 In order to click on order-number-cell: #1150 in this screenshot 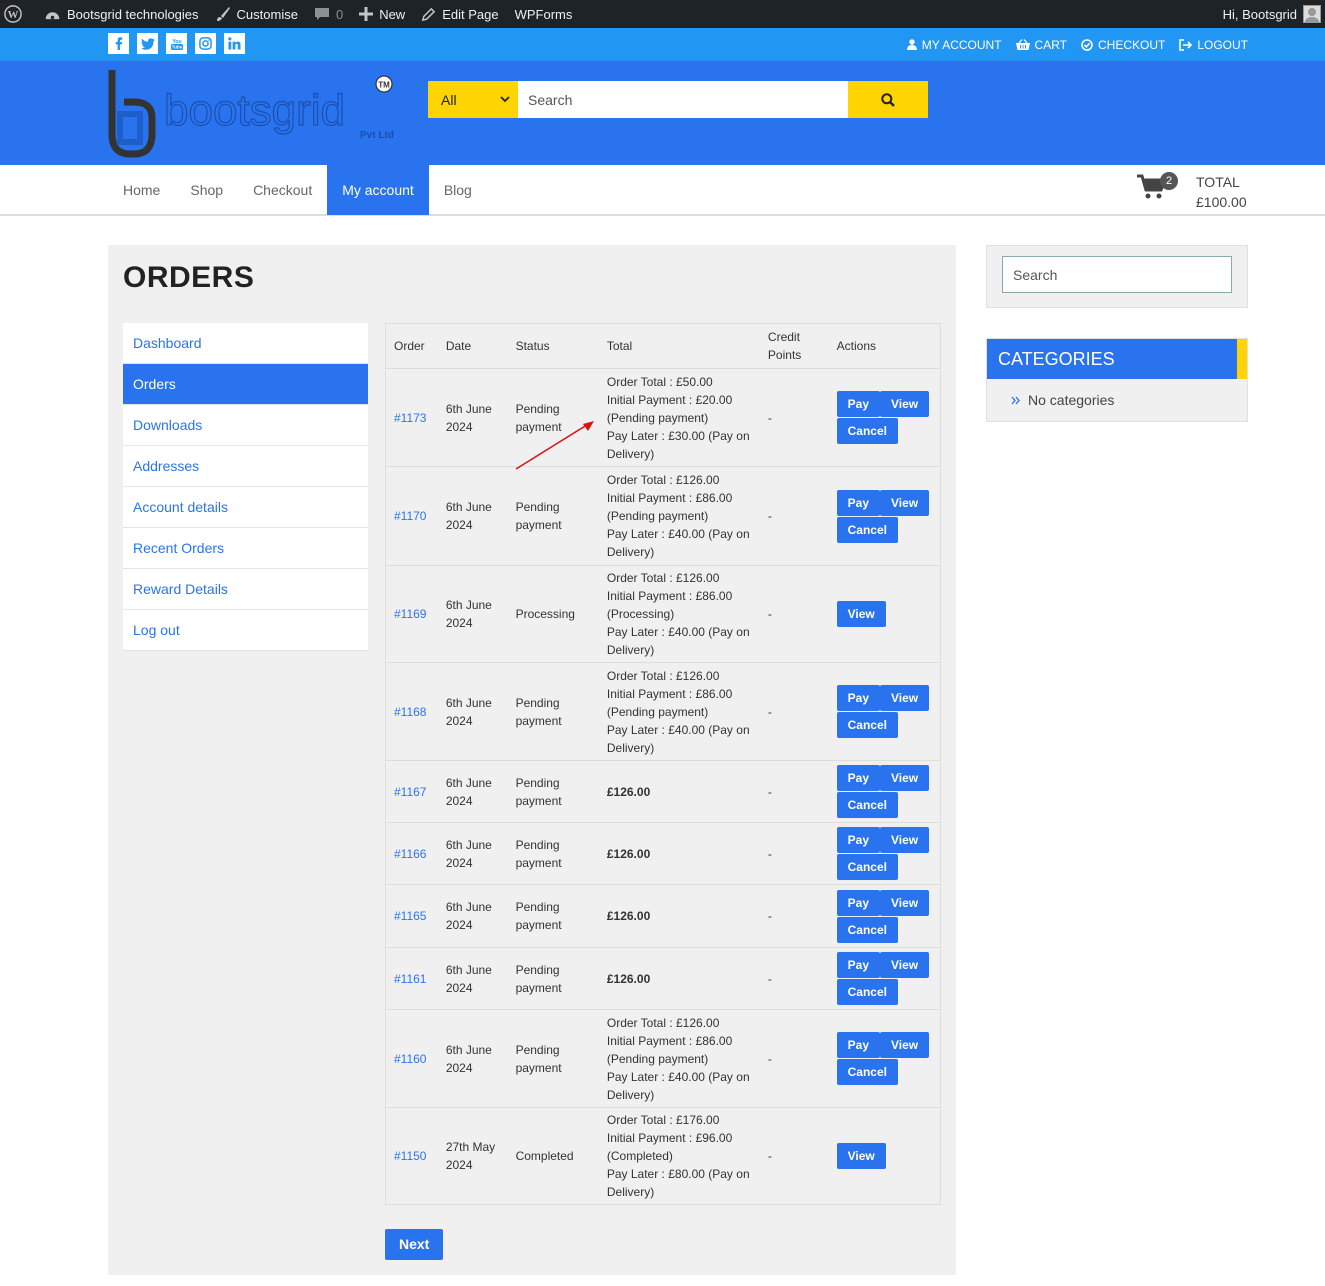, I will do `click(411, 1156)`.